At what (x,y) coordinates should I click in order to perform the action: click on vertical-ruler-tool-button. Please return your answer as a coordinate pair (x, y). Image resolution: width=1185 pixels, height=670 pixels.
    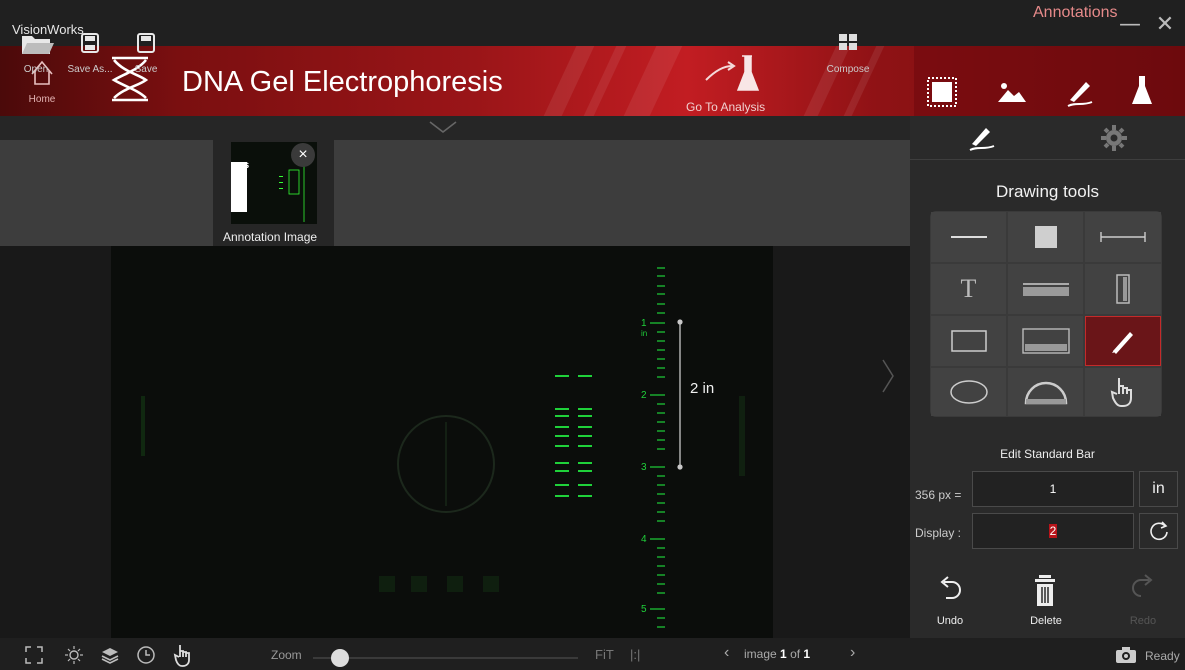
    Looking at the image, I should click on (1123, 289).